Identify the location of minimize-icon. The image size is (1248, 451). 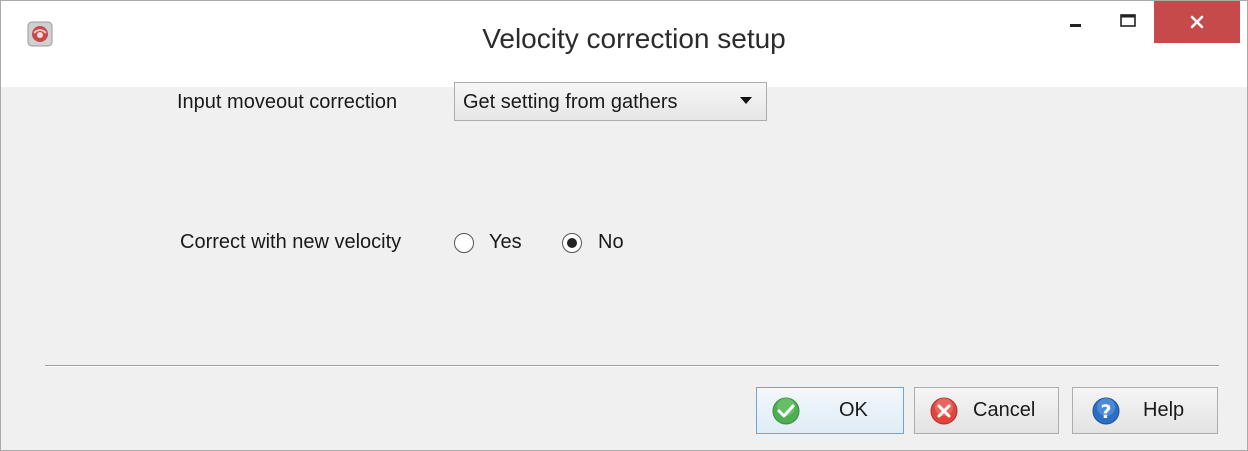
(1075, 25).